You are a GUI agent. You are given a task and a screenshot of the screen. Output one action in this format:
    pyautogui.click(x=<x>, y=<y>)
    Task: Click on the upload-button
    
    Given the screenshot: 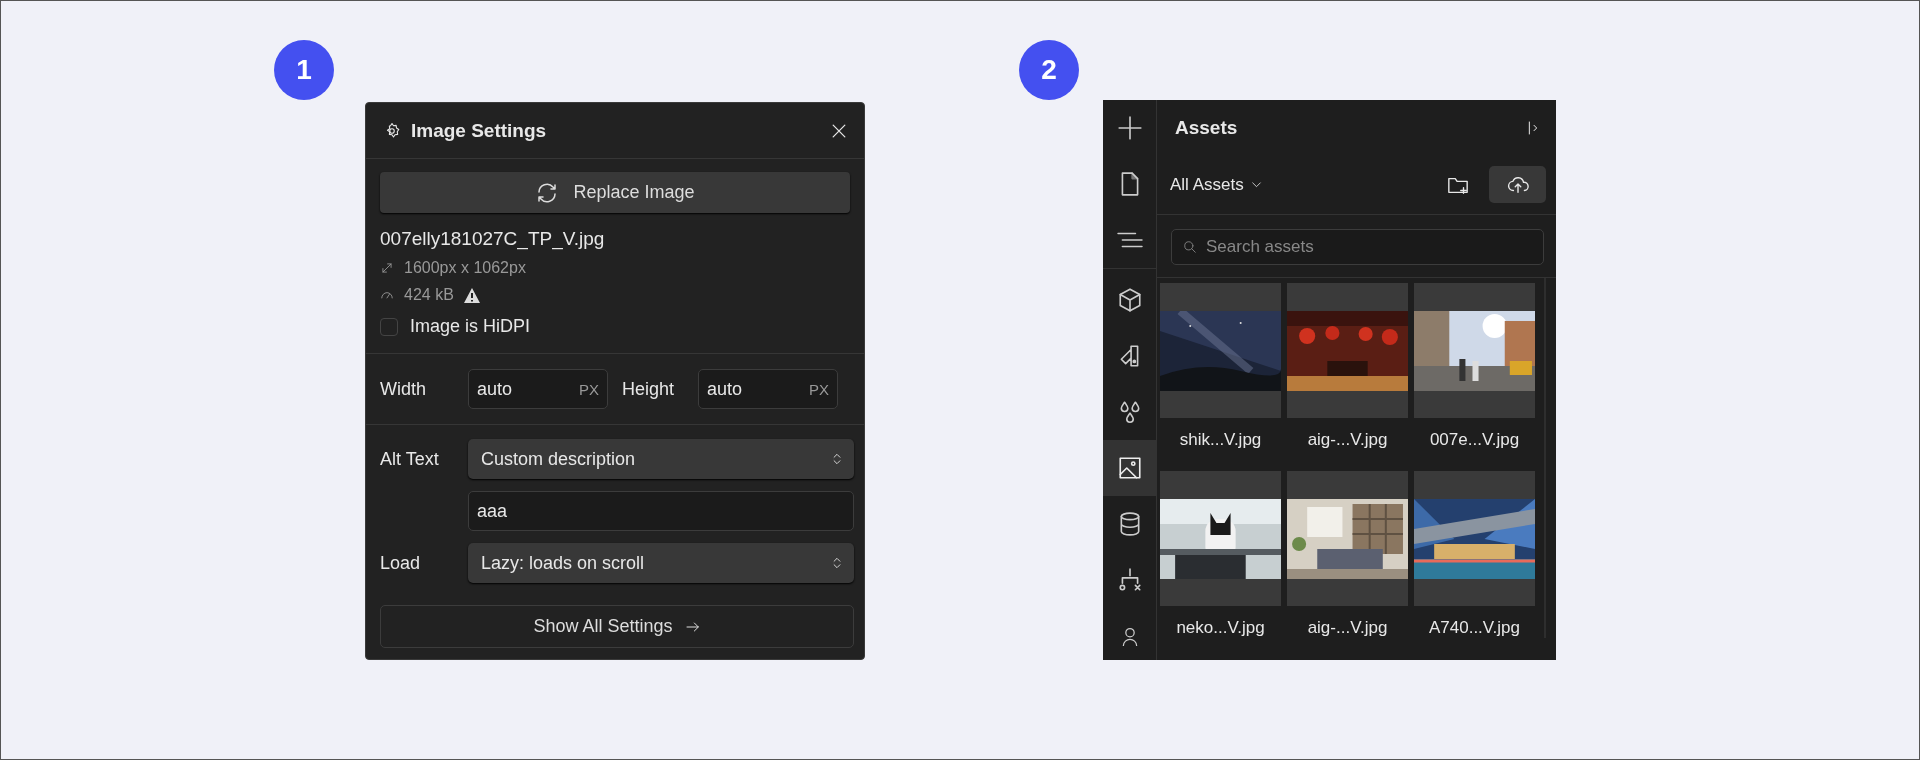 What is the action you would take?
    pyautogui.click(x=1517, y=184)
    